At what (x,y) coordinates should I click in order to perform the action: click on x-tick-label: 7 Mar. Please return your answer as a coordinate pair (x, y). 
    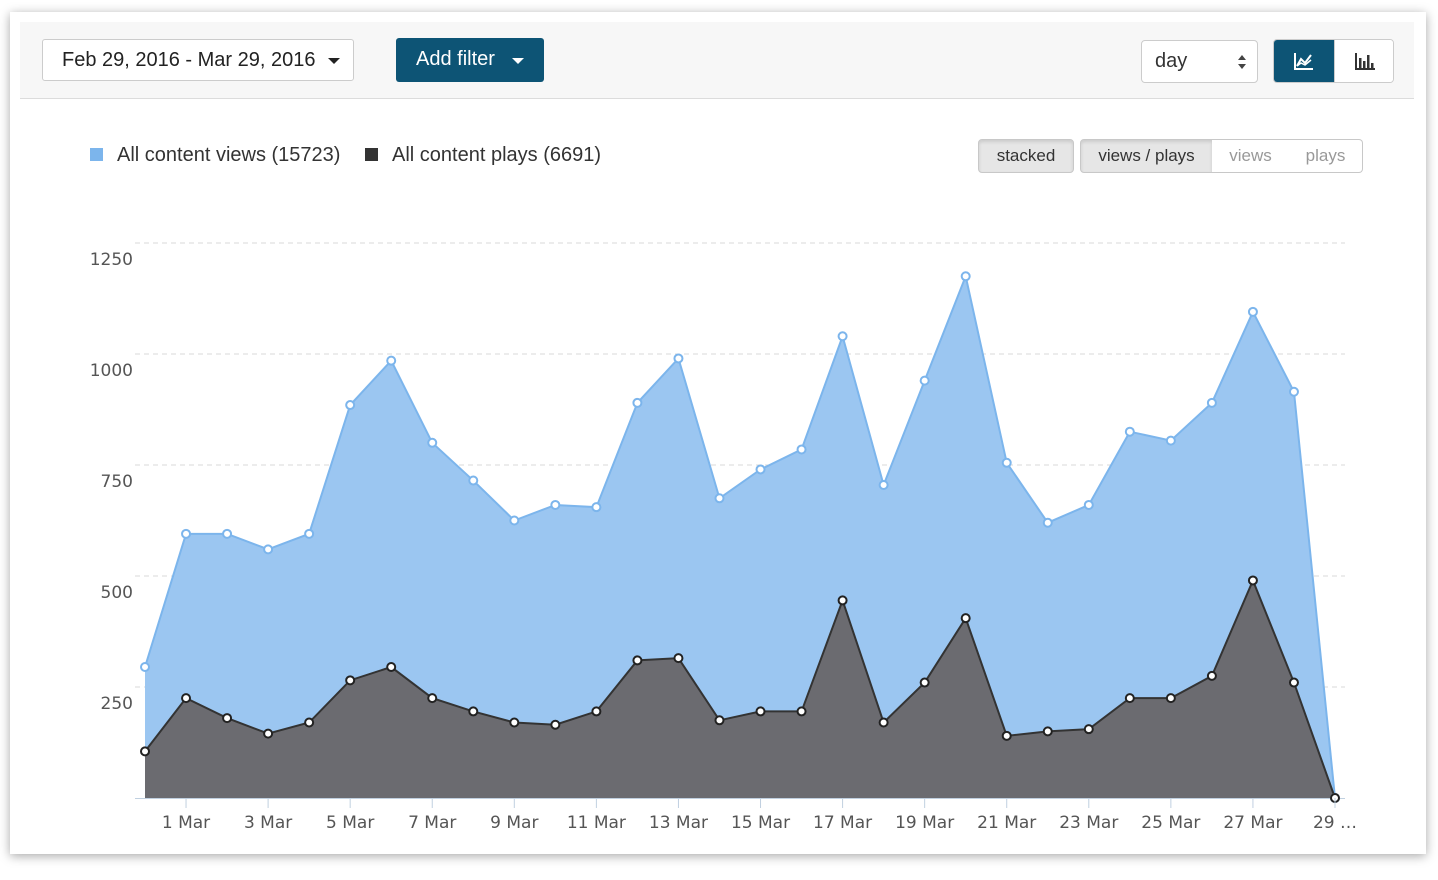
    Looking at the image, I should click on (432, 823).